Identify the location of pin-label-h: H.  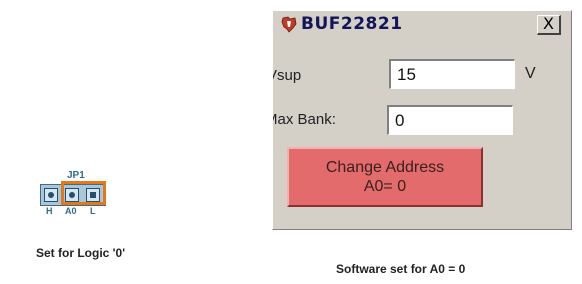
(49, 211).